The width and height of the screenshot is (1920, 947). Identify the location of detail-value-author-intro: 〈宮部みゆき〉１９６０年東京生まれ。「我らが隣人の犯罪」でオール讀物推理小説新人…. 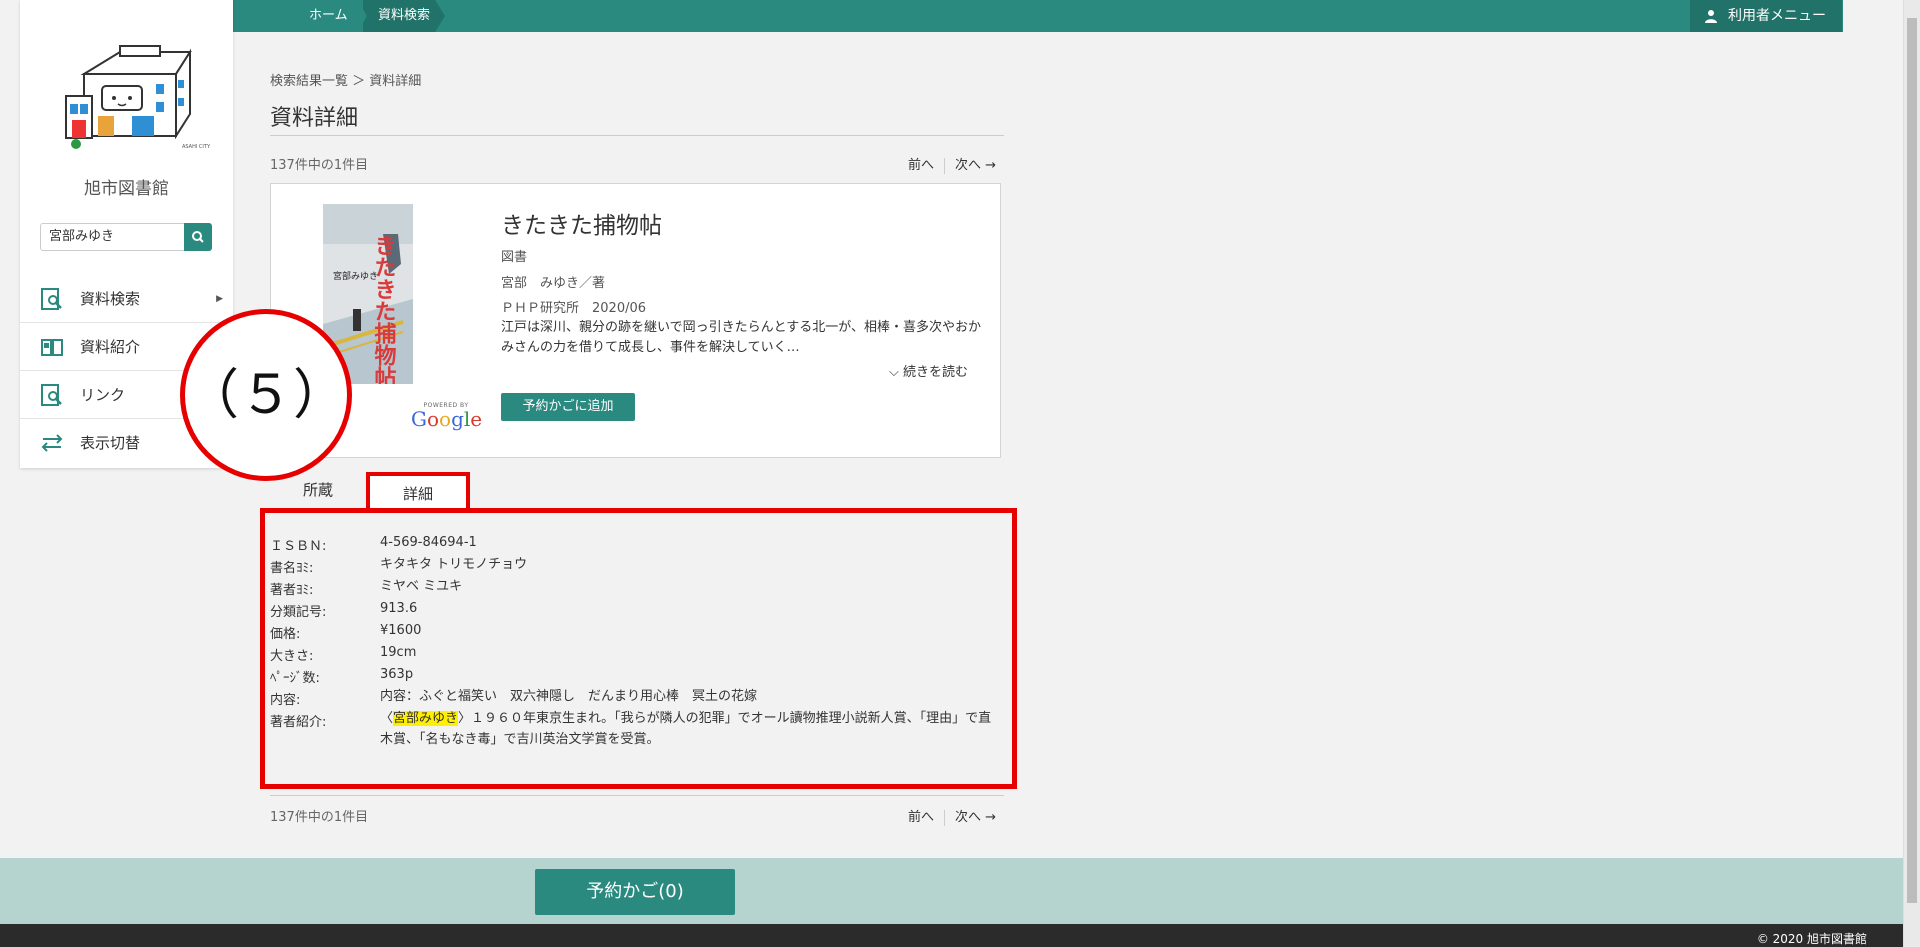
(690, 729).